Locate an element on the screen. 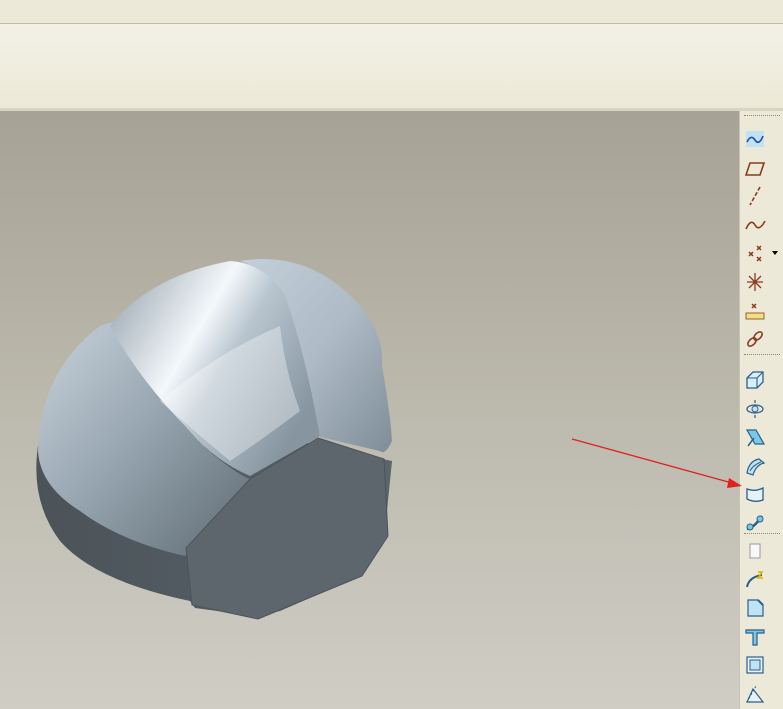 The image size is (783, 709). draft-button is located at coordinates (755, 694).